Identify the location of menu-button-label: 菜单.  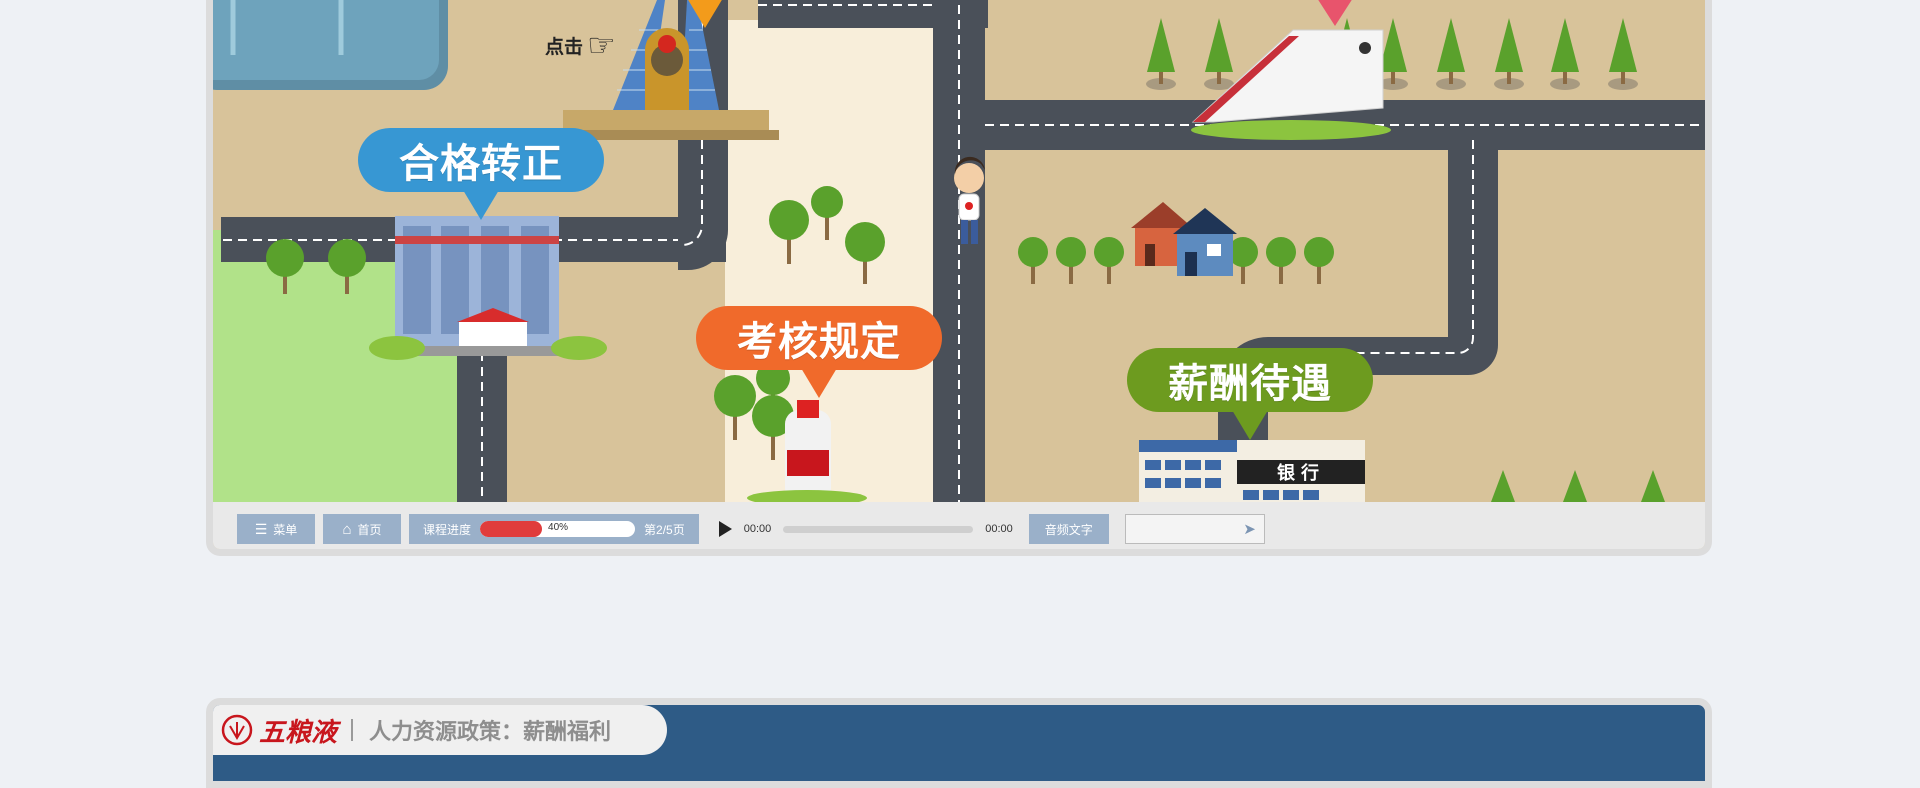
(285, 529).